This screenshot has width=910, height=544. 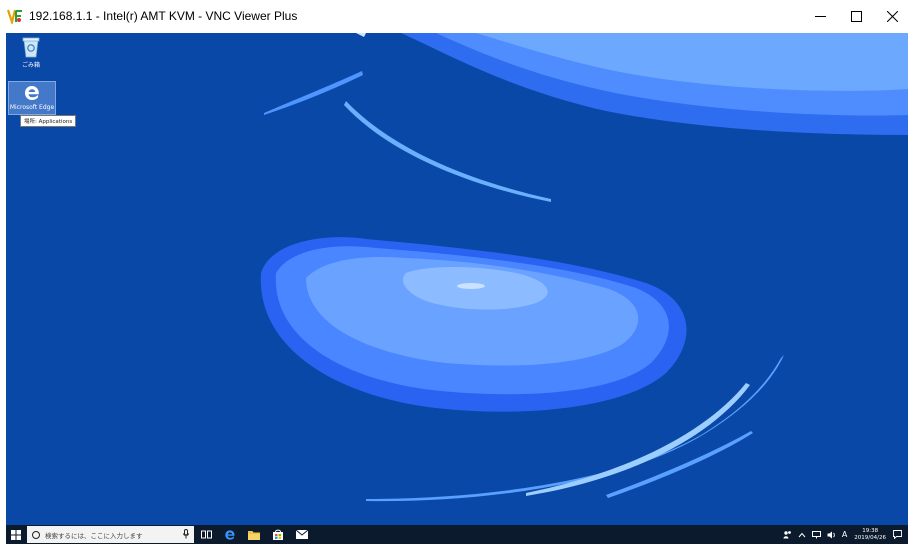 I want to click on tray-network-button, so click(x=816, y=534).